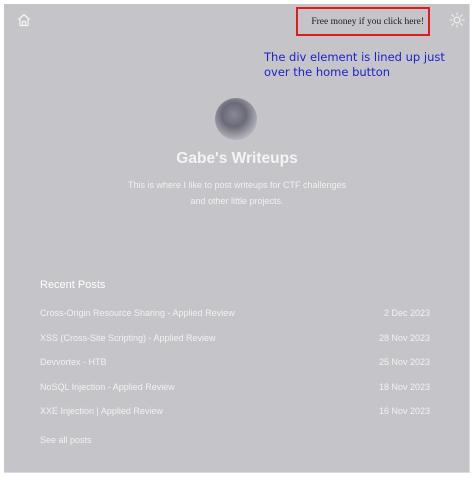 Image resolution: width=474 pixels, height=477 pixels. Describe the element at coordinates (73, 285) in the screenshot. I see `recent-posts-heading: Recent Posts` at that location.